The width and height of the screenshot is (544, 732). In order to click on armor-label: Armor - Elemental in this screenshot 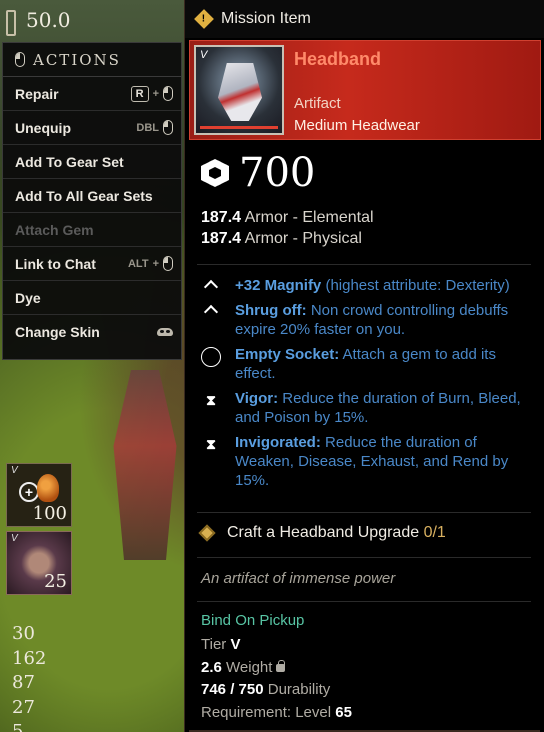, I will do `click(309, 217)`.